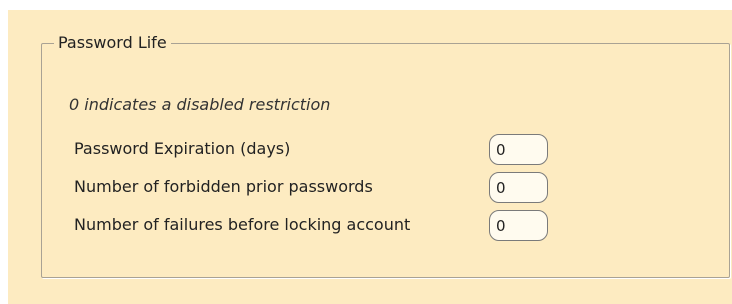 This screenshot has width=732, height=304. Describe the element at coordinates (182, 148) in the screenshot. I see `password-expiration-label: Password Expiration (days)` at that location.